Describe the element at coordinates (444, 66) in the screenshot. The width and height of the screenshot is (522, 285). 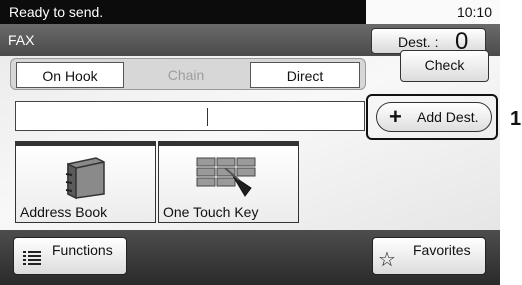
I see `check-button: Check` at that location.